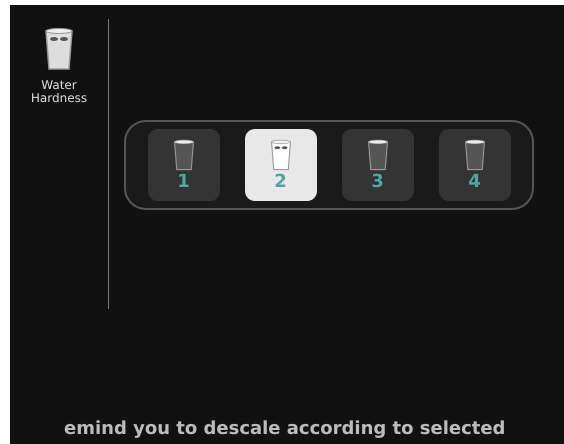  What do you see at coordinates (59, 49) in the screenshot?
I see `water-glass-icon` at bounding box center [59, 49].